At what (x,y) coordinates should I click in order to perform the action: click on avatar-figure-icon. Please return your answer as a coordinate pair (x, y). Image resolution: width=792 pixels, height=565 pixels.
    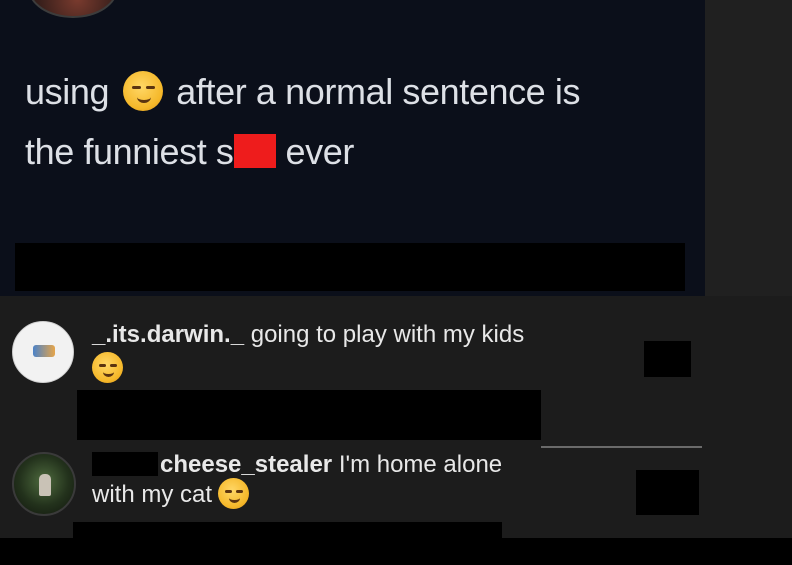
    Looking at the image, I should click on (45, 485).